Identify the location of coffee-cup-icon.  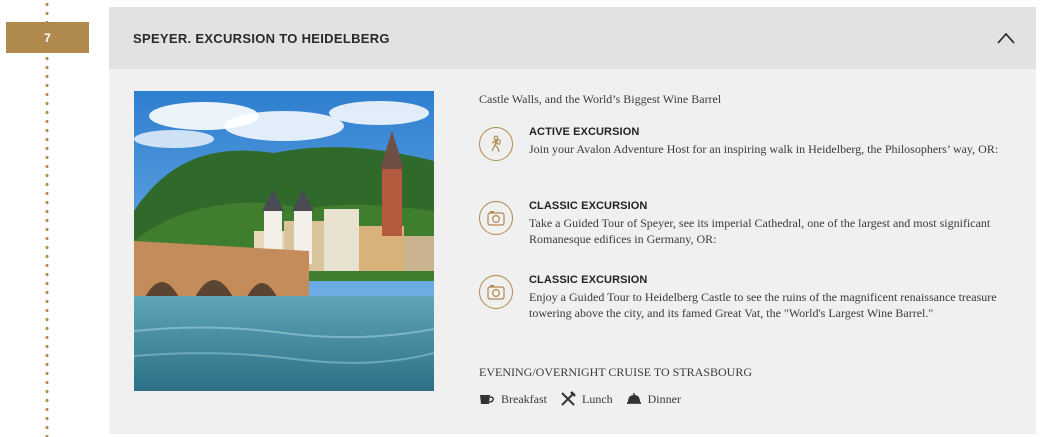
(487, 399).